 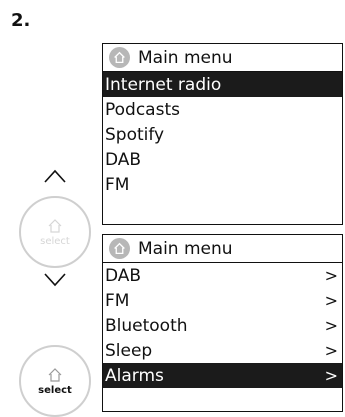 What do you see at coordinates (55, 280) in the screenshot?
I see `chevron-down-icon` at bounding box center [55, 280].